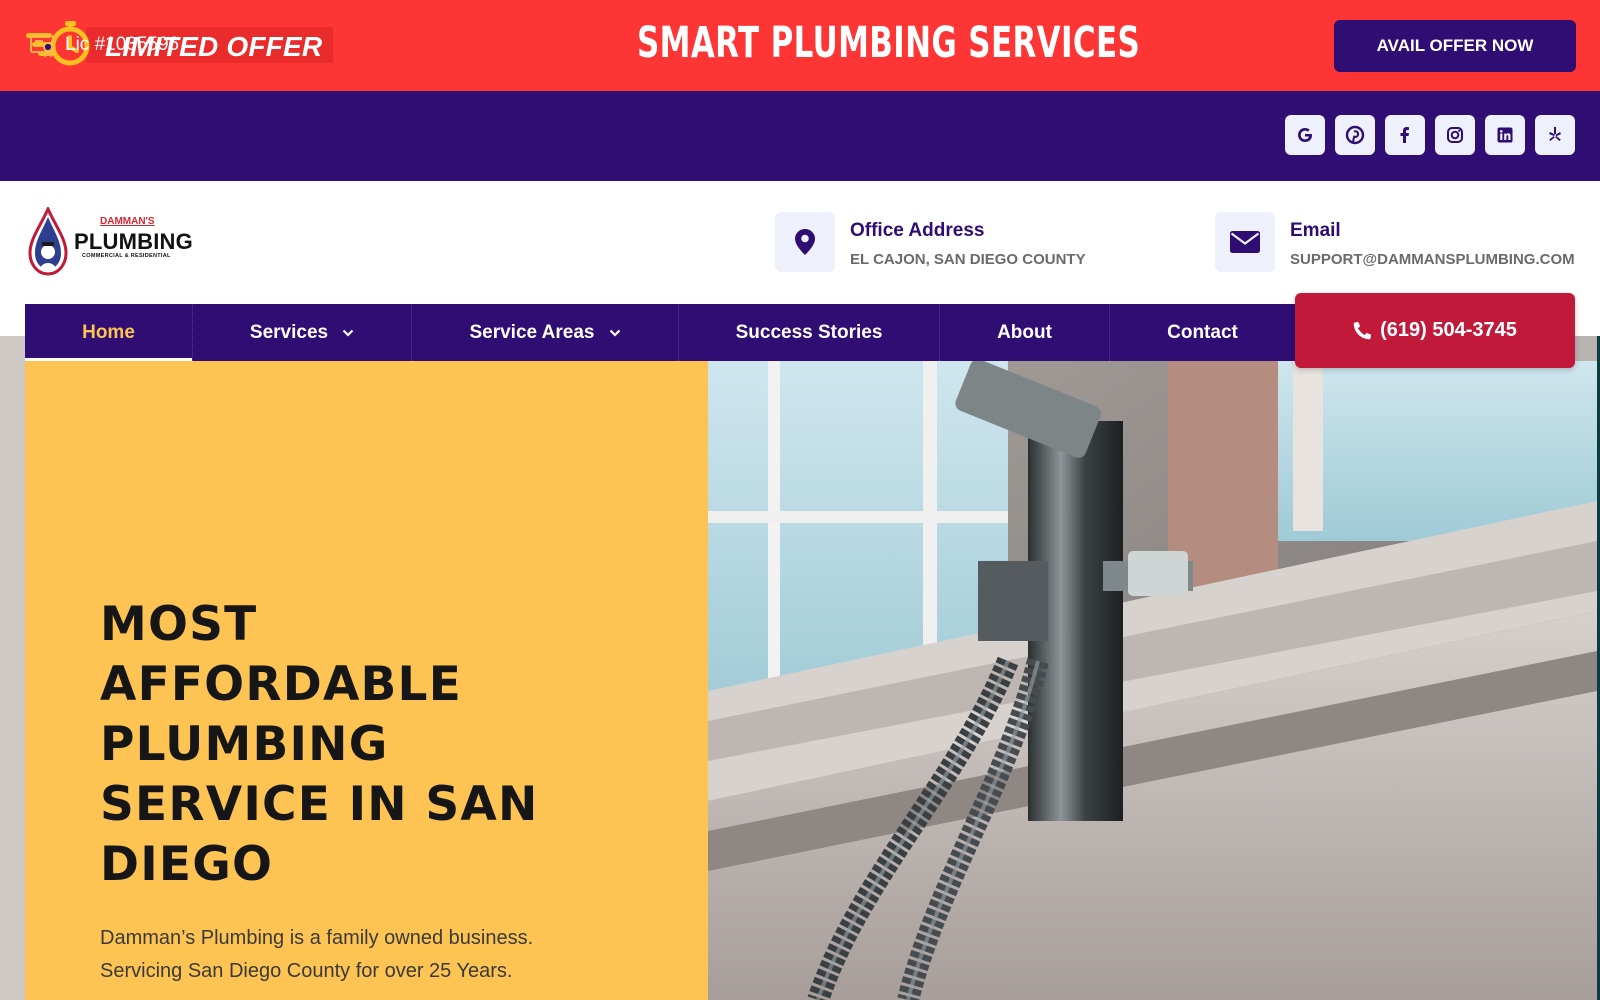  Describe the element at coordinates (108, 359) in the screenshot. I see `nav-active-indicator` at that location.